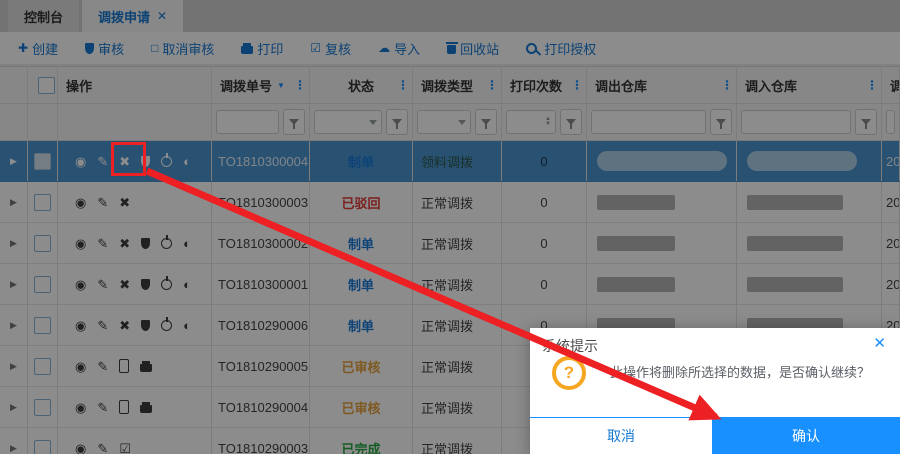  What do you see at coordinates (128, 159) in the screenshot?
I see `annotation-highlight-box` at bounding box center [128, 159].